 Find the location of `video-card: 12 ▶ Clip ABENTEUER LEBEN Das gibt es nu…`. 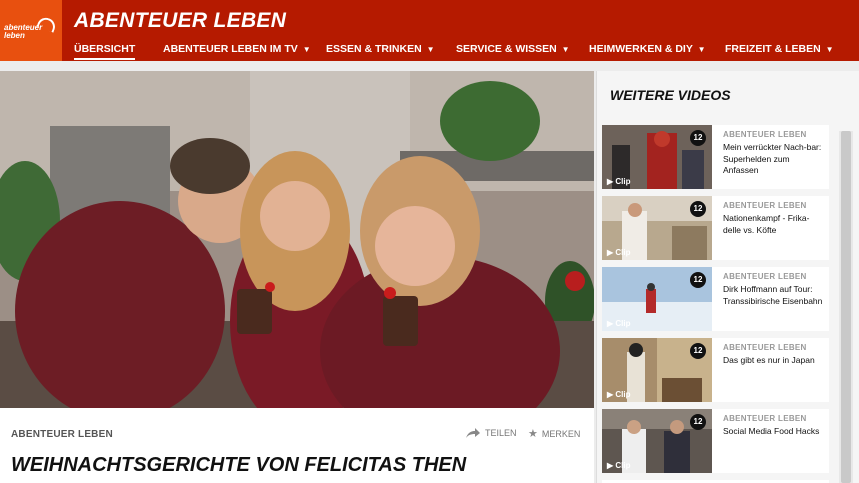

video-card: 12 ▶ Clip ABENTEUER LEBEN Das gibt es nu… is located at coordinates (715, 370).